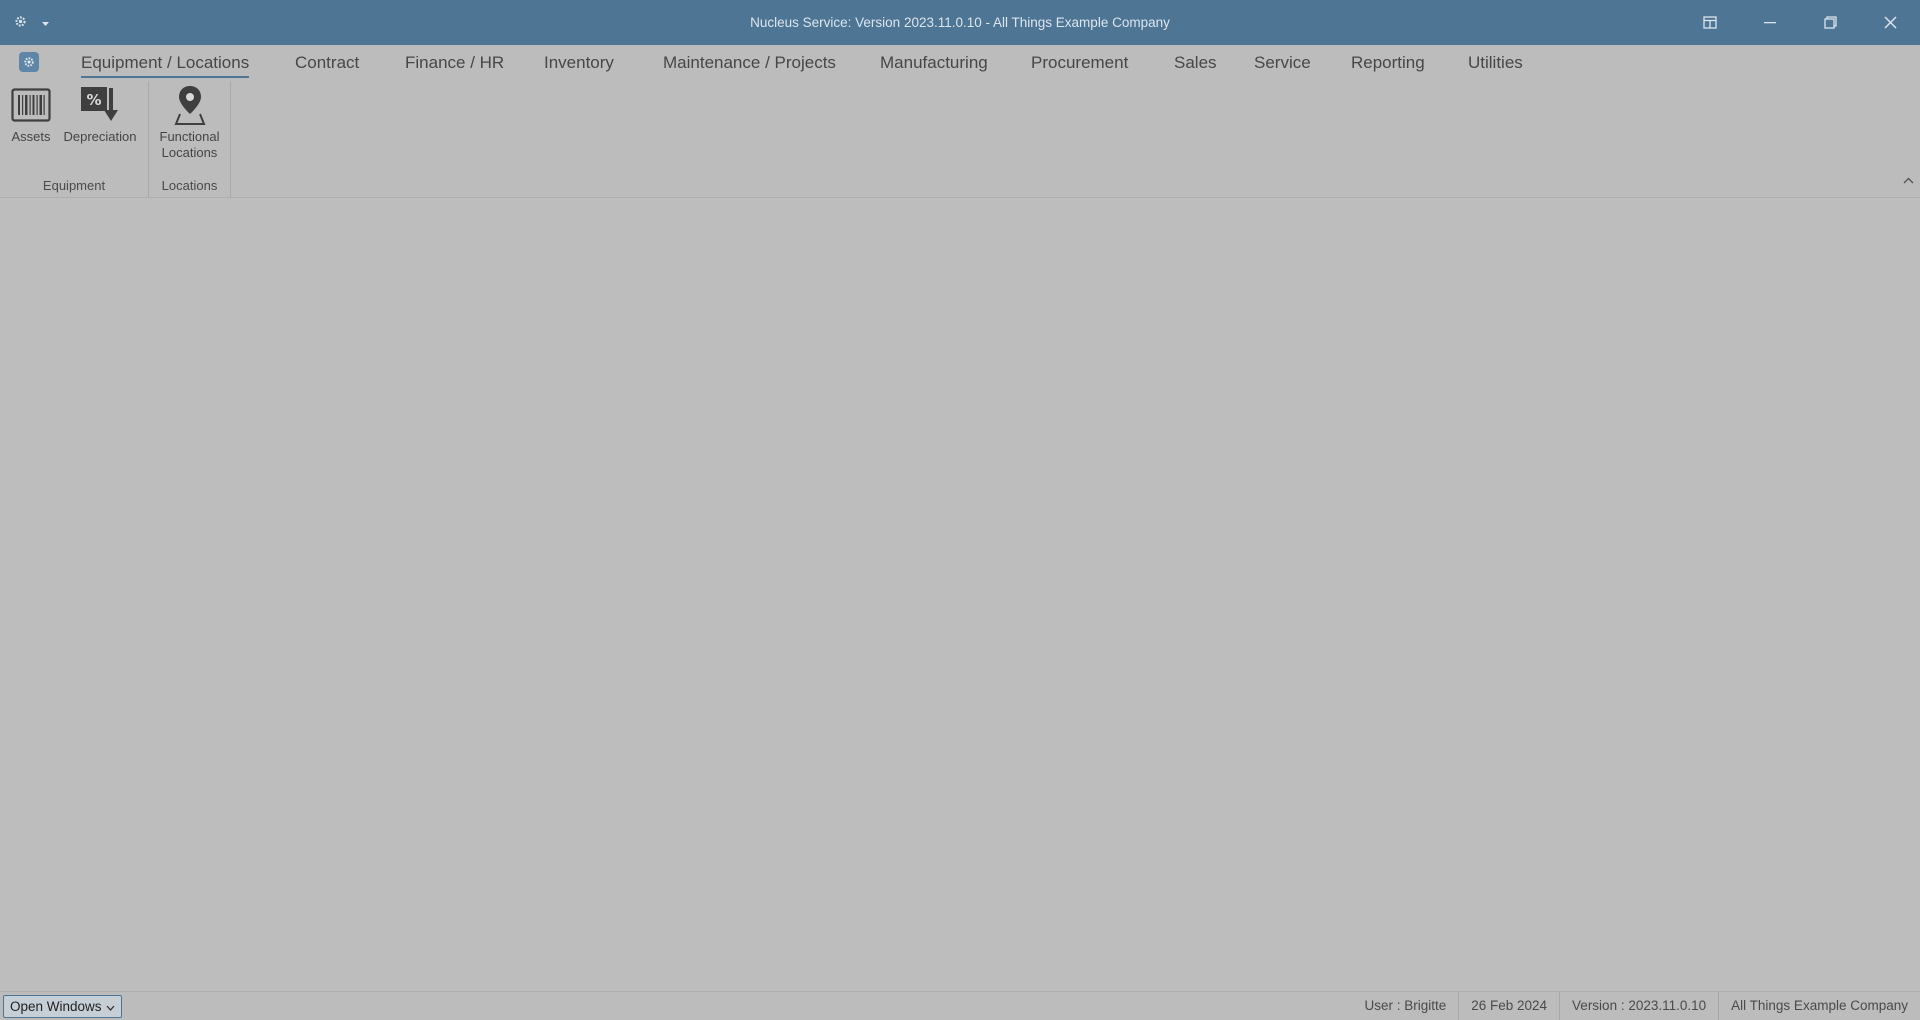 The width and height of the screenshot is (1920, 1020). Describe the element at coordinates (1890, 22) in the screenshot. I see `close-icon` at that location.